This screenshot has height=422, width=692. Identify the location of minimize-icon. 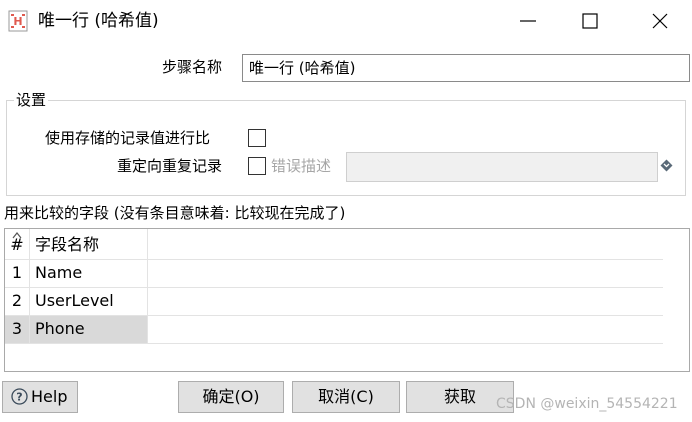
(528, 21).